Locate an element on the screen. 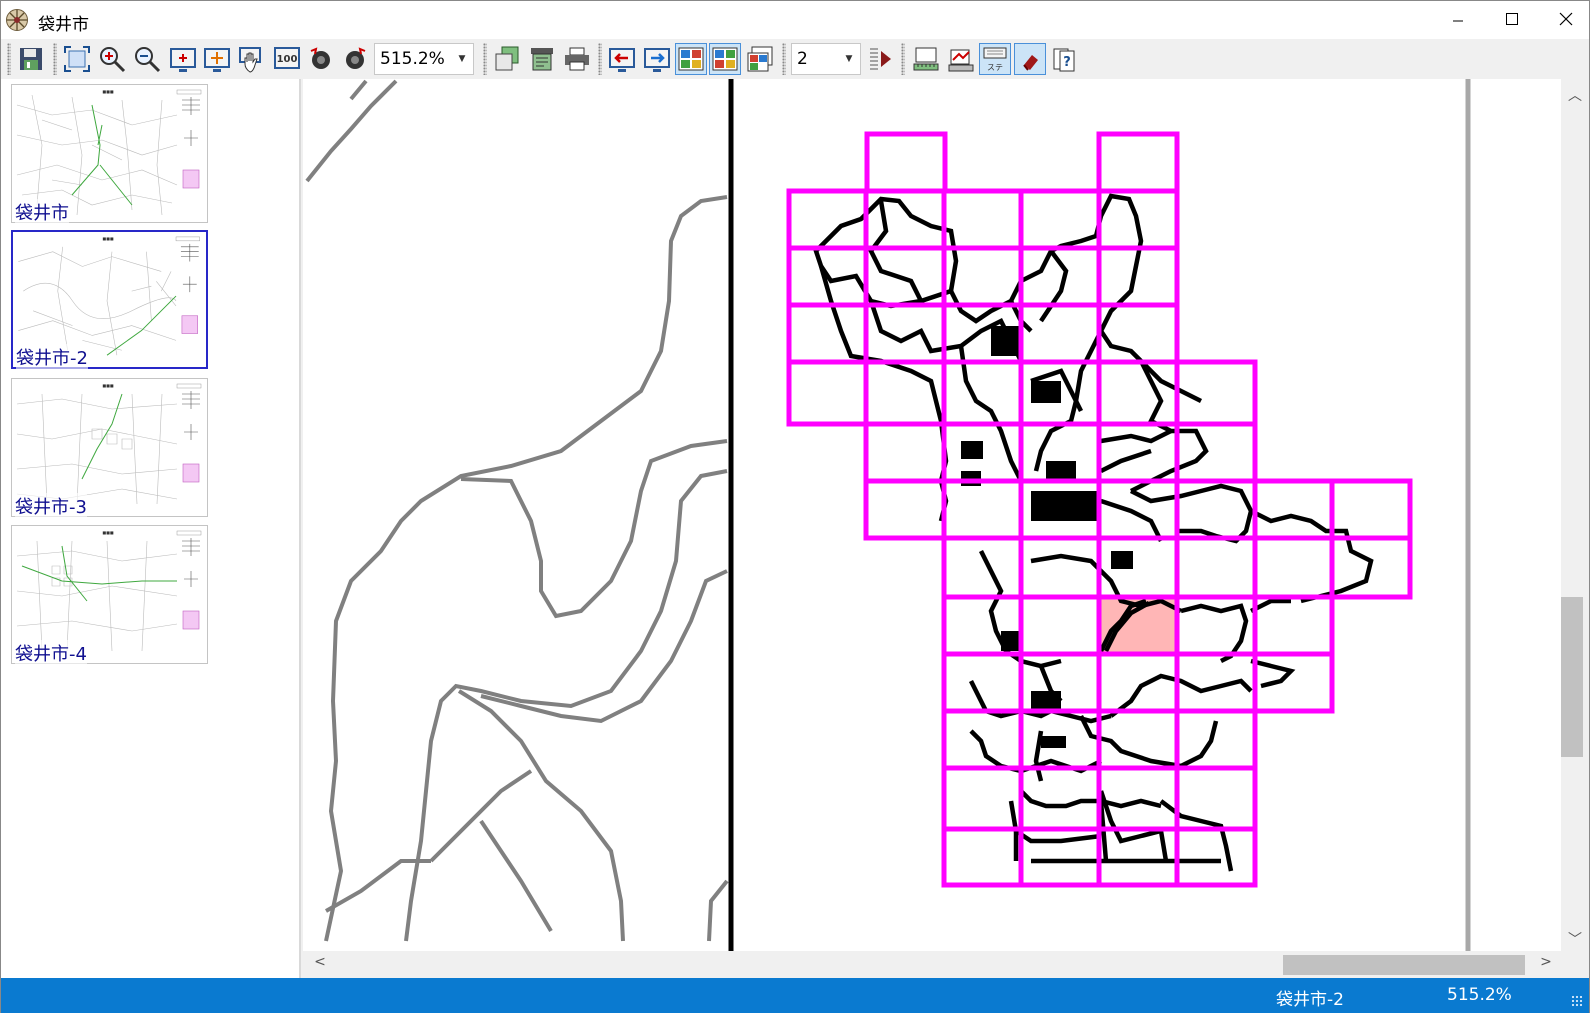 Image resolution: width=1590 pixels, height=1013 pixels. help-icon: ? is located at coordinates (1064, 60).